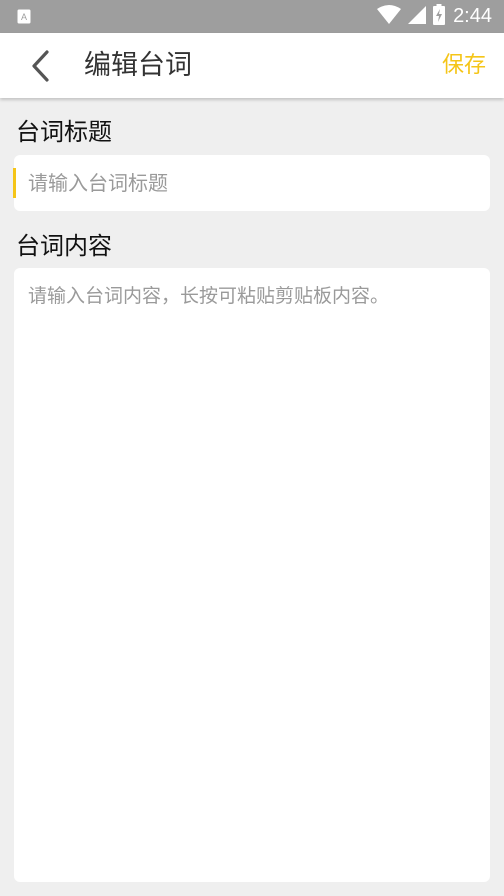 The image size is (504, 896). What do you see at coordinates (389, 16) in the screenshot?
I see `wifi-icon` at bounding box center [389, 16].